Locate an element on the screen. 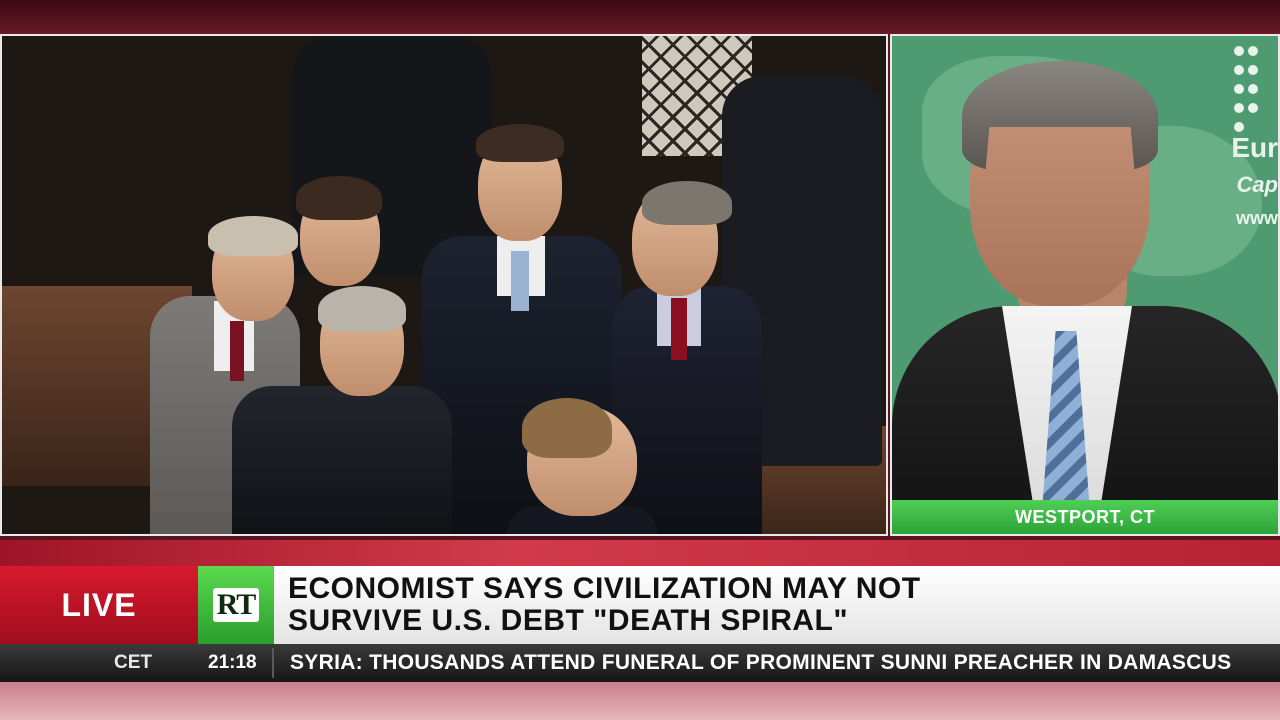  bottom-background-band is located at coordinates (640, 701).